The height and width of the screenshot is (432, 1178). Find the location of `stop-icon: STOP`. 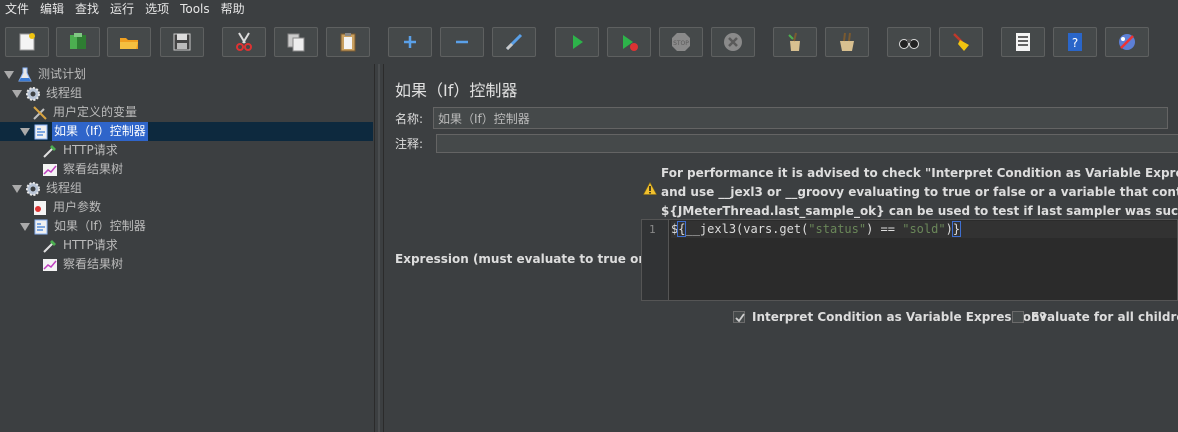

stop-icon: STOP is located at coordinates (681, 42).